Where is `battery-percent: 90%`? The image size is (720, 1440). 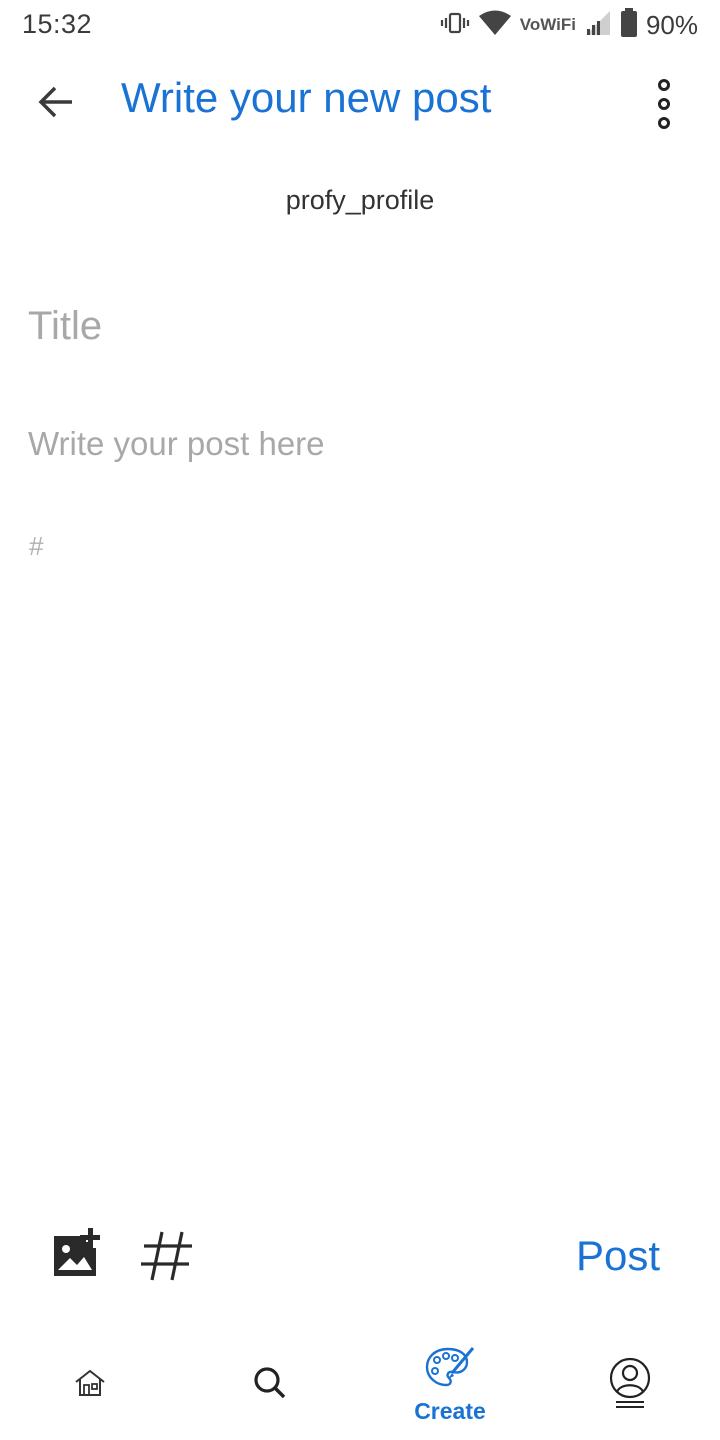 battery-percent: 90% is located at coordinates (671, 24).